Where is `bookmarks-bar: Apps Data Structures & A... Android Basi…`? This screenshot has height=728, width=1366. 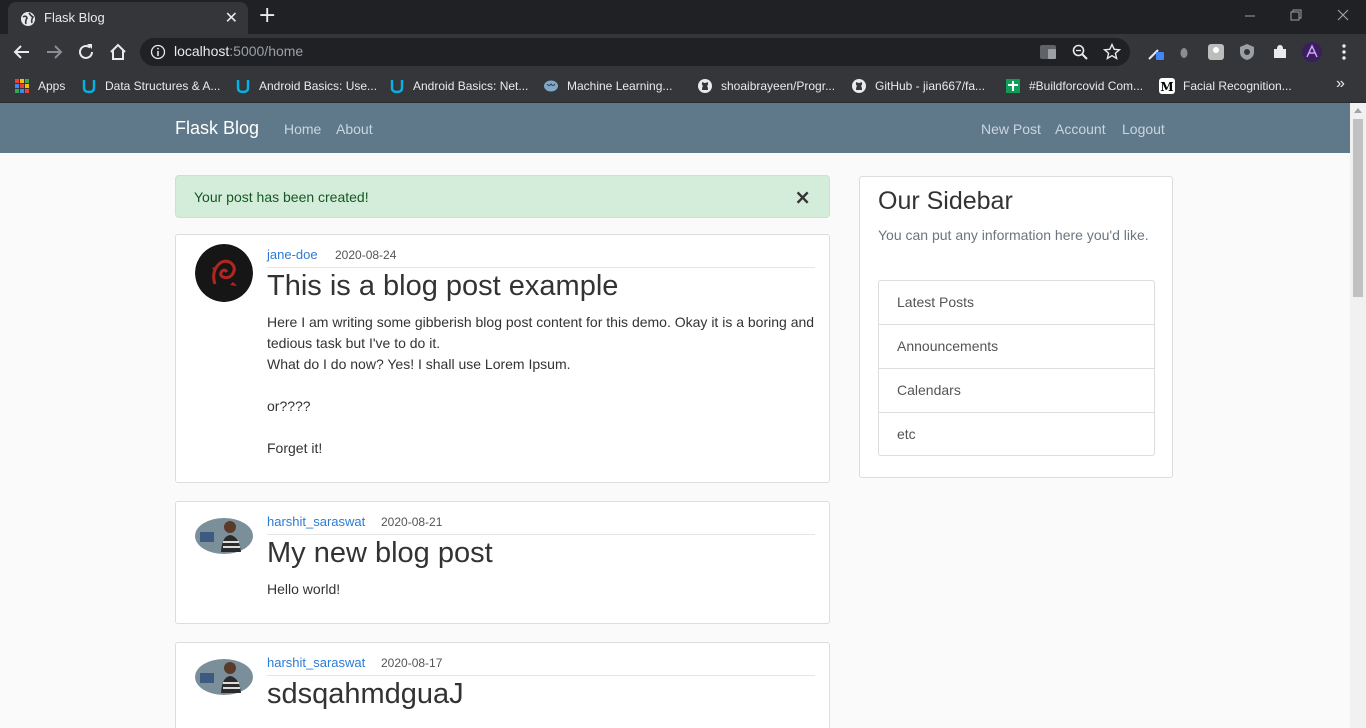
bookmarks-bar: Apps Data Structures & A... Android Basi… is located at coordinates (683, 86).